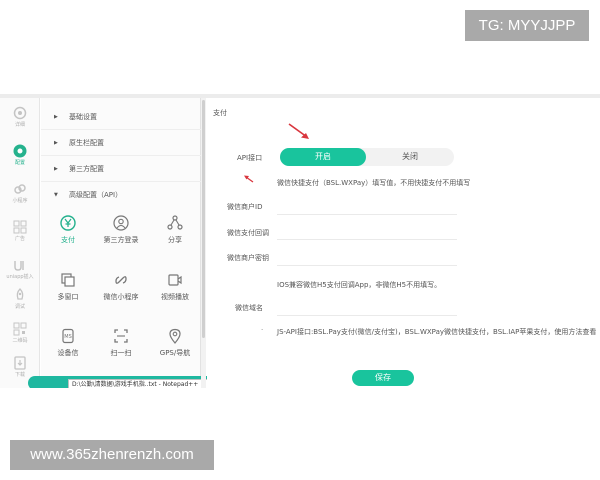 This screenshot has width=600, height=480. Describe the element at coordinates (121, 280) in the screenshot. I see `link-icon` at that location.